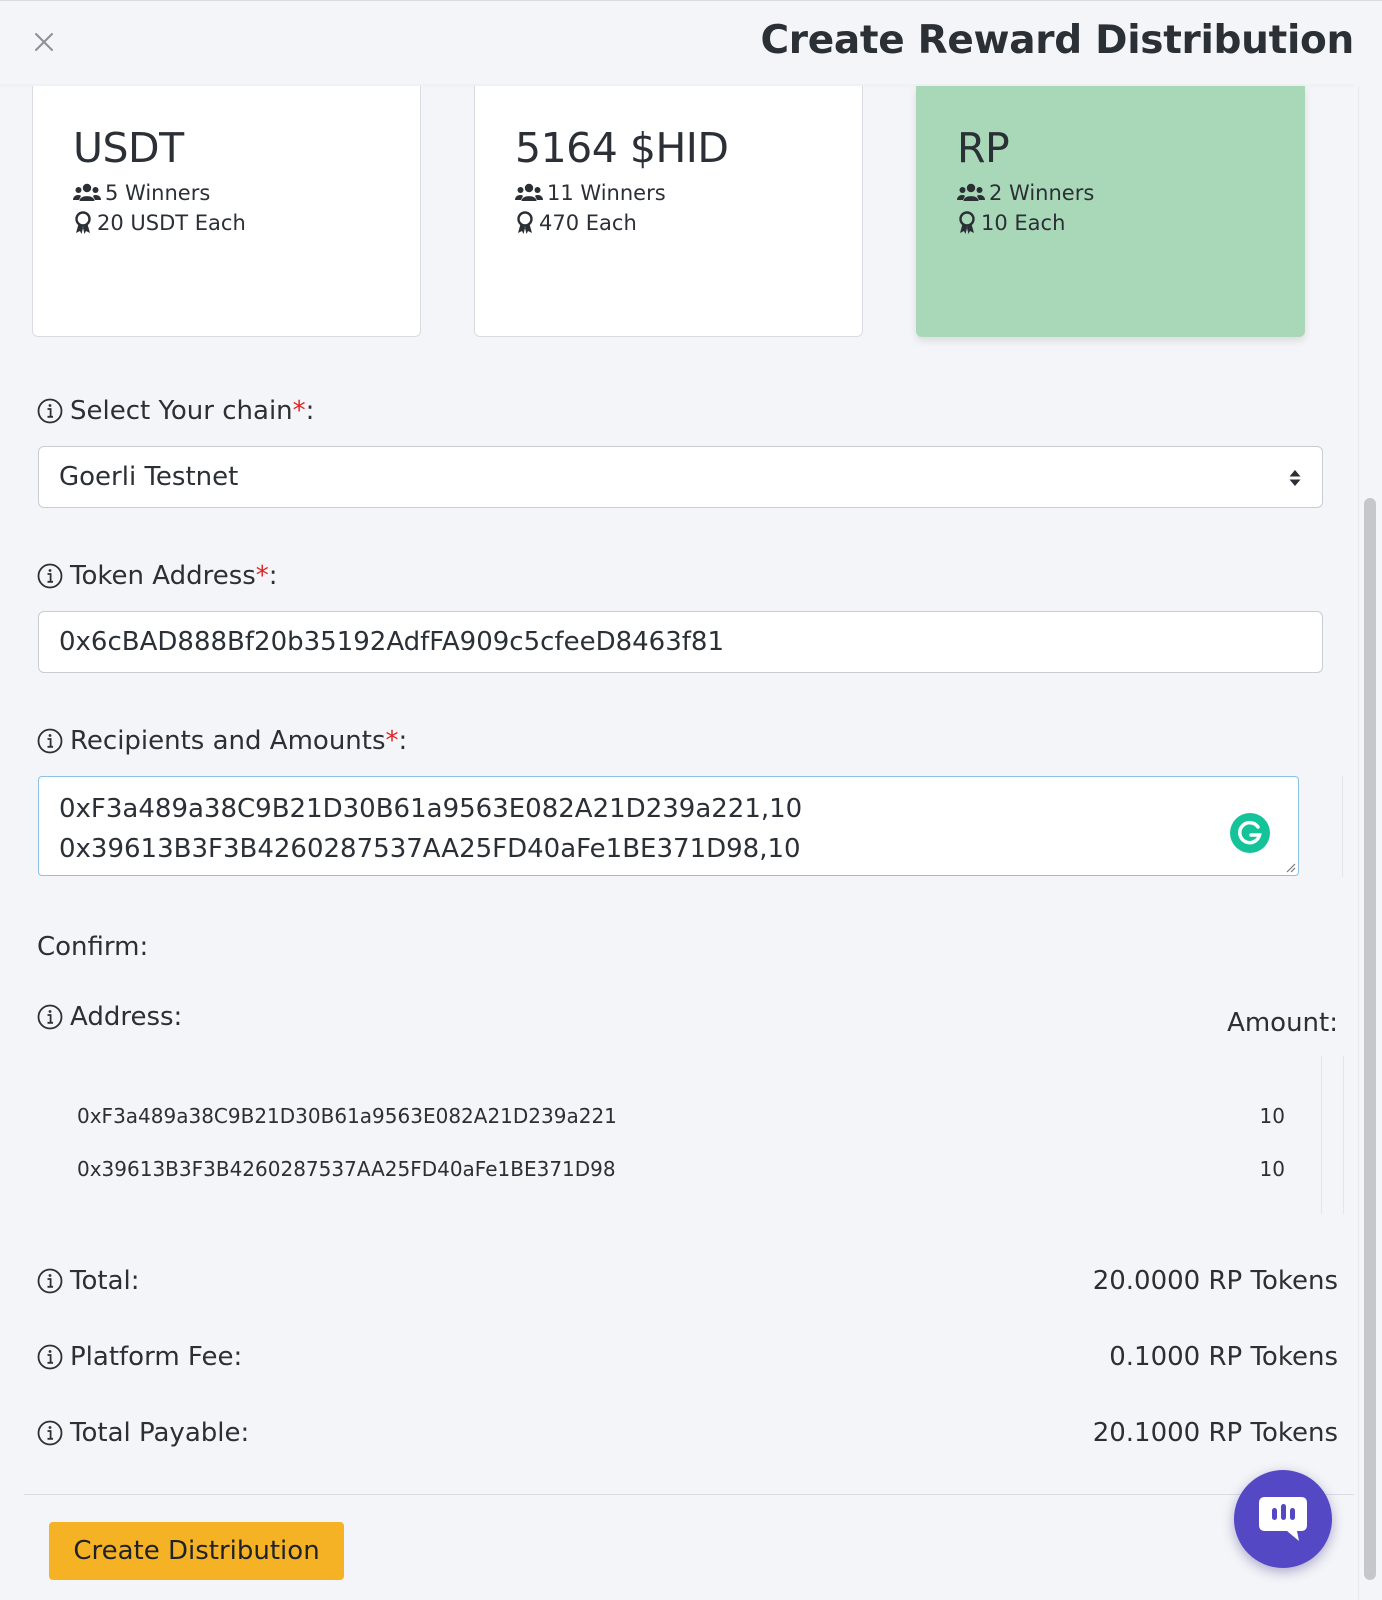 Image resolution: width=1382 pixels, height=1600 pixels. I want to click on total-payable-label: Total Payable:, so click(143, 1433).